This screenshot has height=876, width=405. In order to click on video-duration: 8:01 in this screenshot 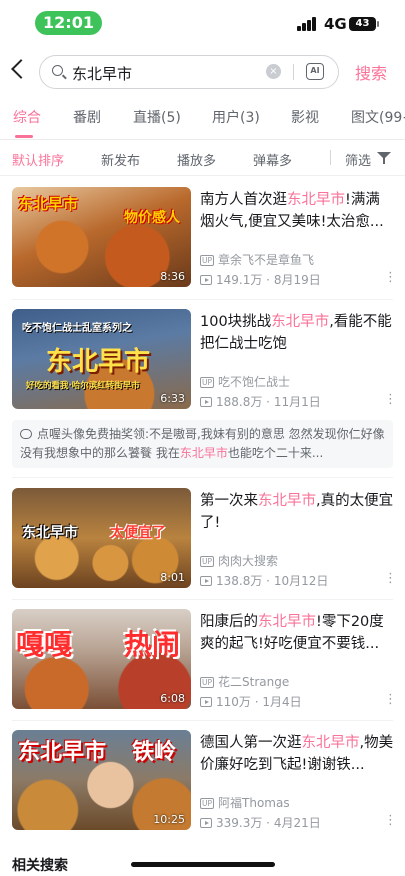, I will do `click(172, 577)`.